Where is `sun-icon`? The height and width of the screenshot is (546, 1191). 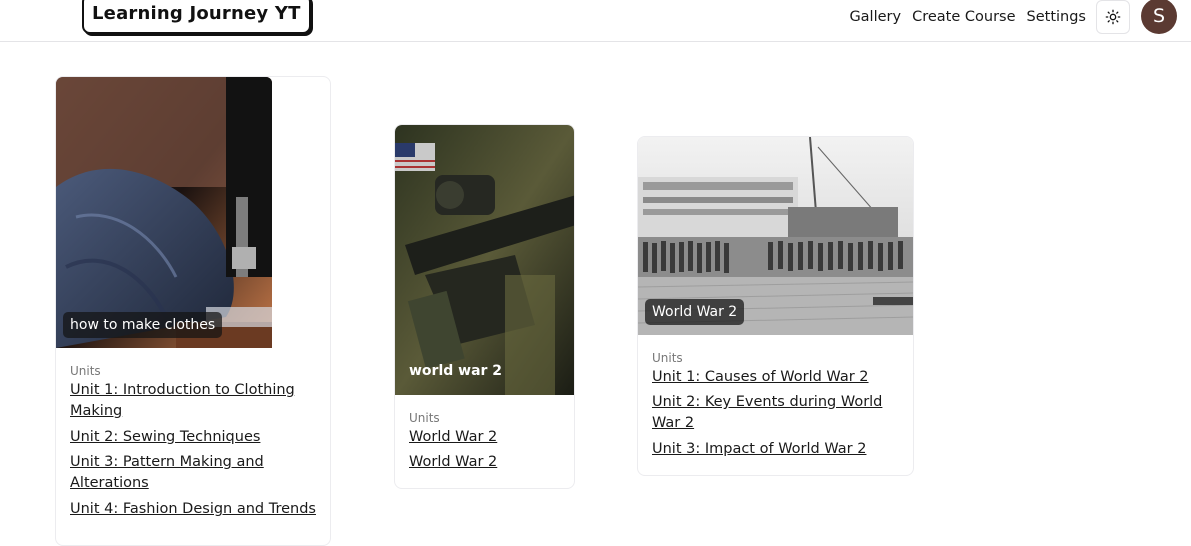
sun-icon is located at coordinates (1113, 17).